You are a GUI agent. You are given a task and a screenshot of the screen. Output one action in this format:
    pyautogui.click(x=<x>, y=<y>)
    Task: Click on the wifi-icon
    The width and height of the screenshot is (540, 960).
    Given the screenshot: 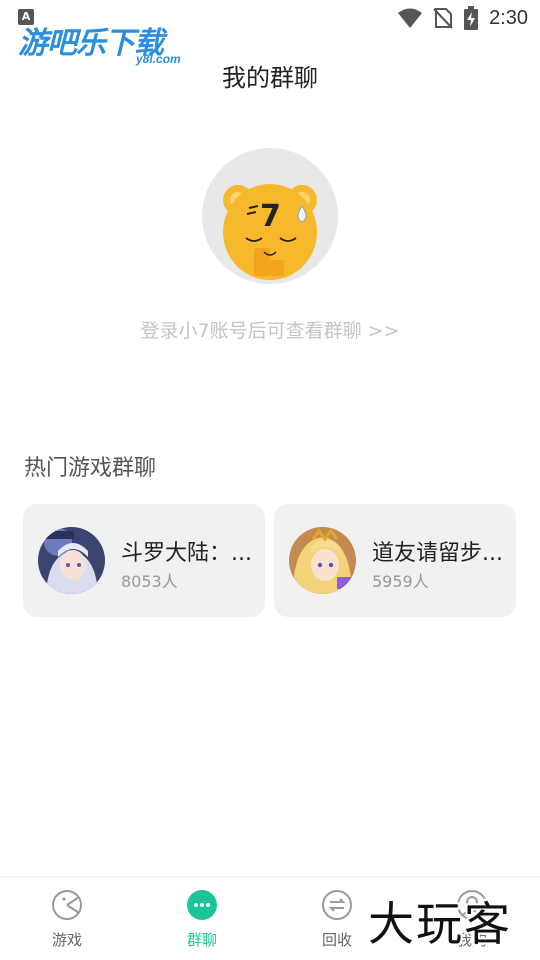 What is the action you would take?
    pyautogui.click(x=410, y=18)
    